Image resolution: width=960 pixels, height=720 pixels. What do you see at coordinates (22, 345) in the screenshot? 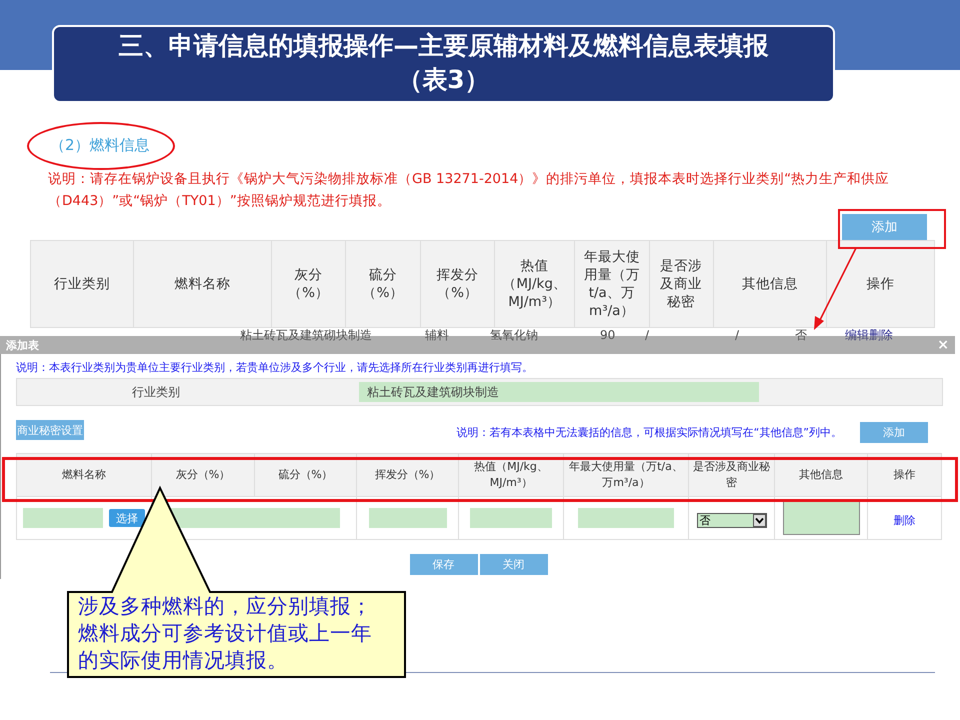
I see `dialog-title: 添加表` at bounding box center [22, 345].